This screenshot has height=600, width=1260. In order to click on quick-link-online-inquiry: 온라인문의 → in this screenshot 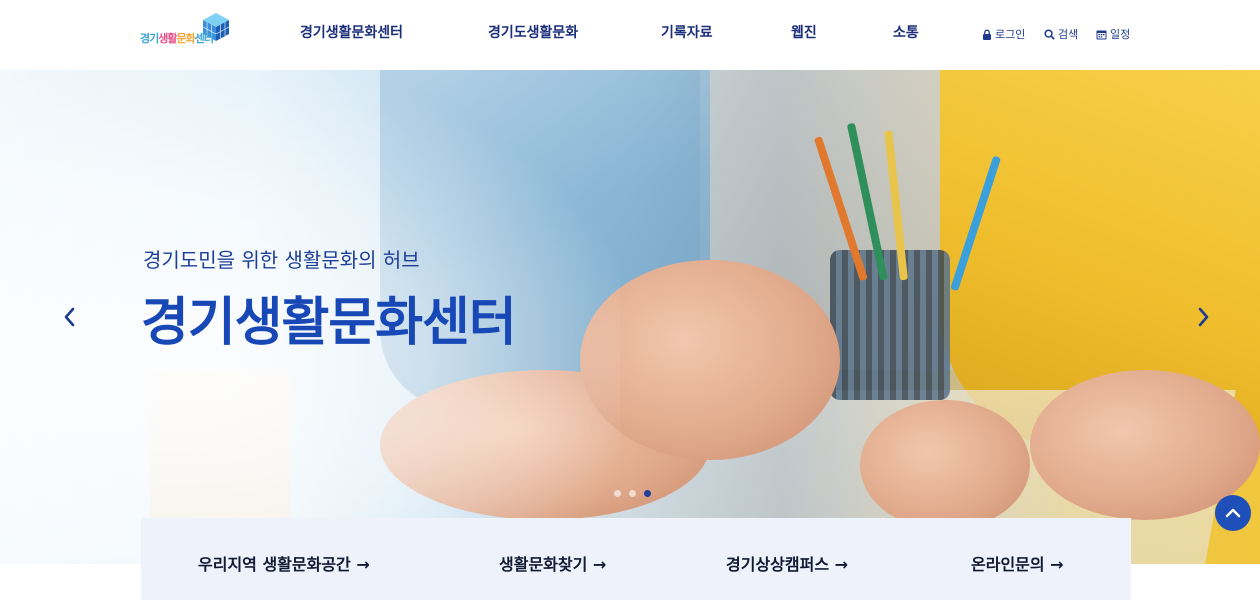, I will do `click(1017, 563)`.